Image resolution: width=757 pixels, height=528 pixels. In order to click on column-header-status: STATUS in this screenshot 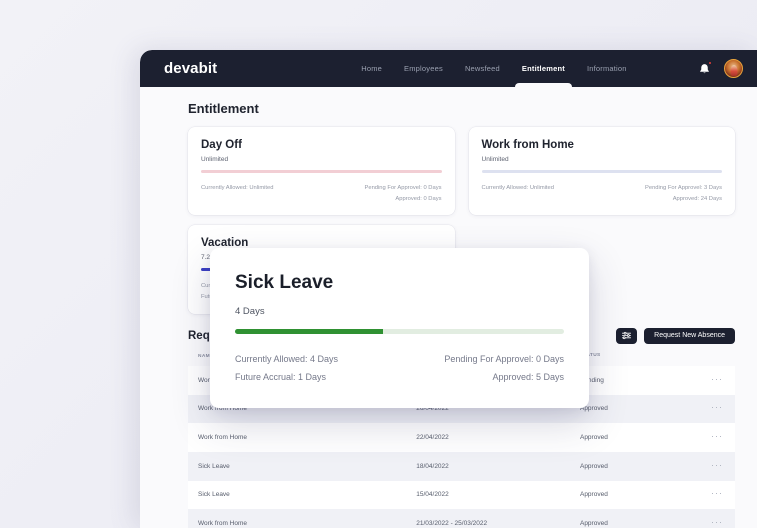, I will do `click(635, 359)`.